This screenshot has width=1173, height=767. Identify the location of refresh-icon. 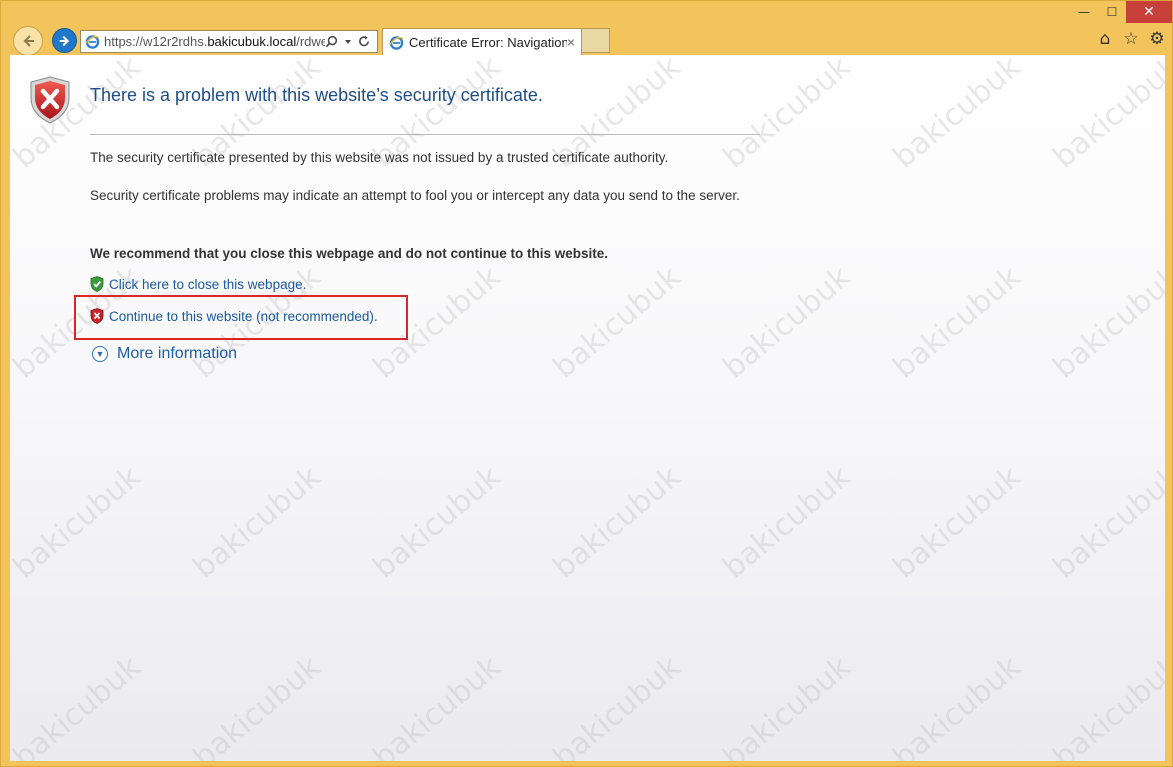
(364, 41).